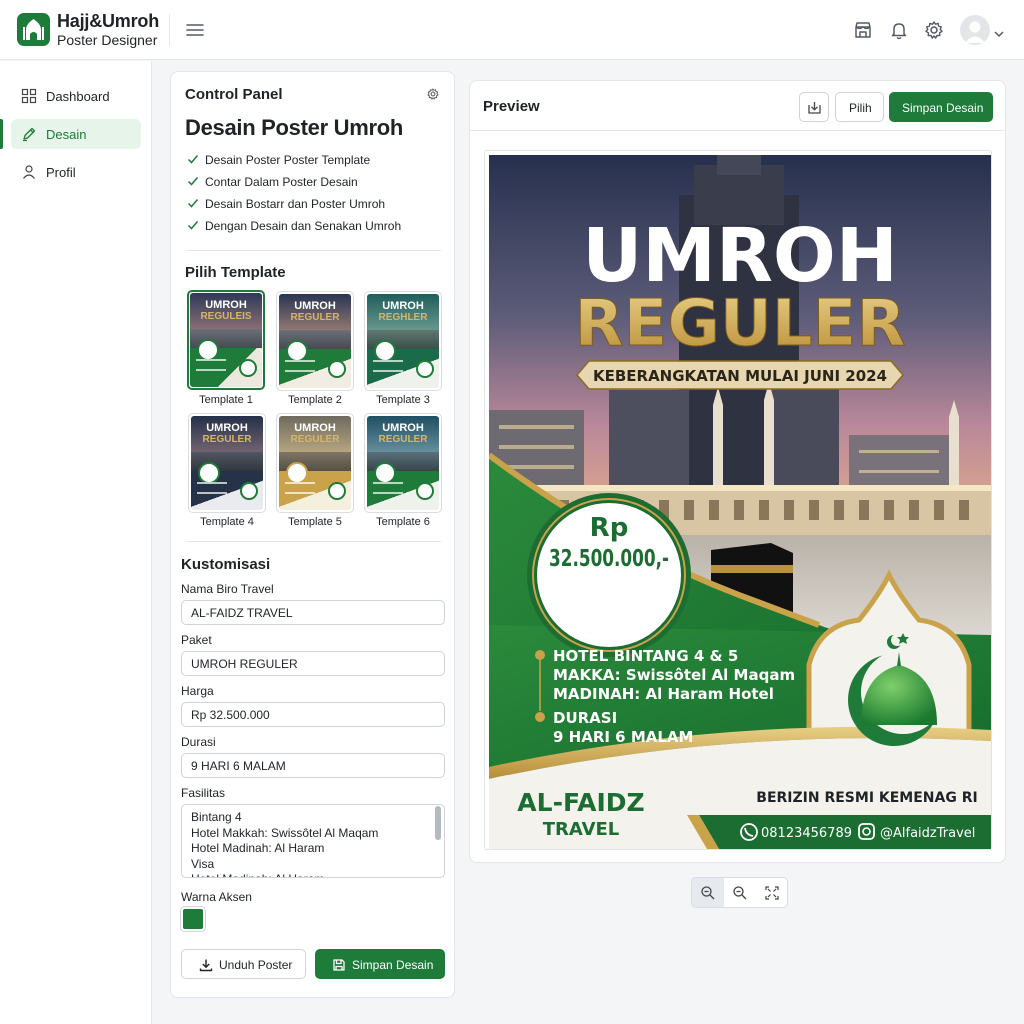 This screenshot has height=1024, width=1024. Describe the element at coordinates (29, 173) in the screenshot. I see `user-icon` at that location.